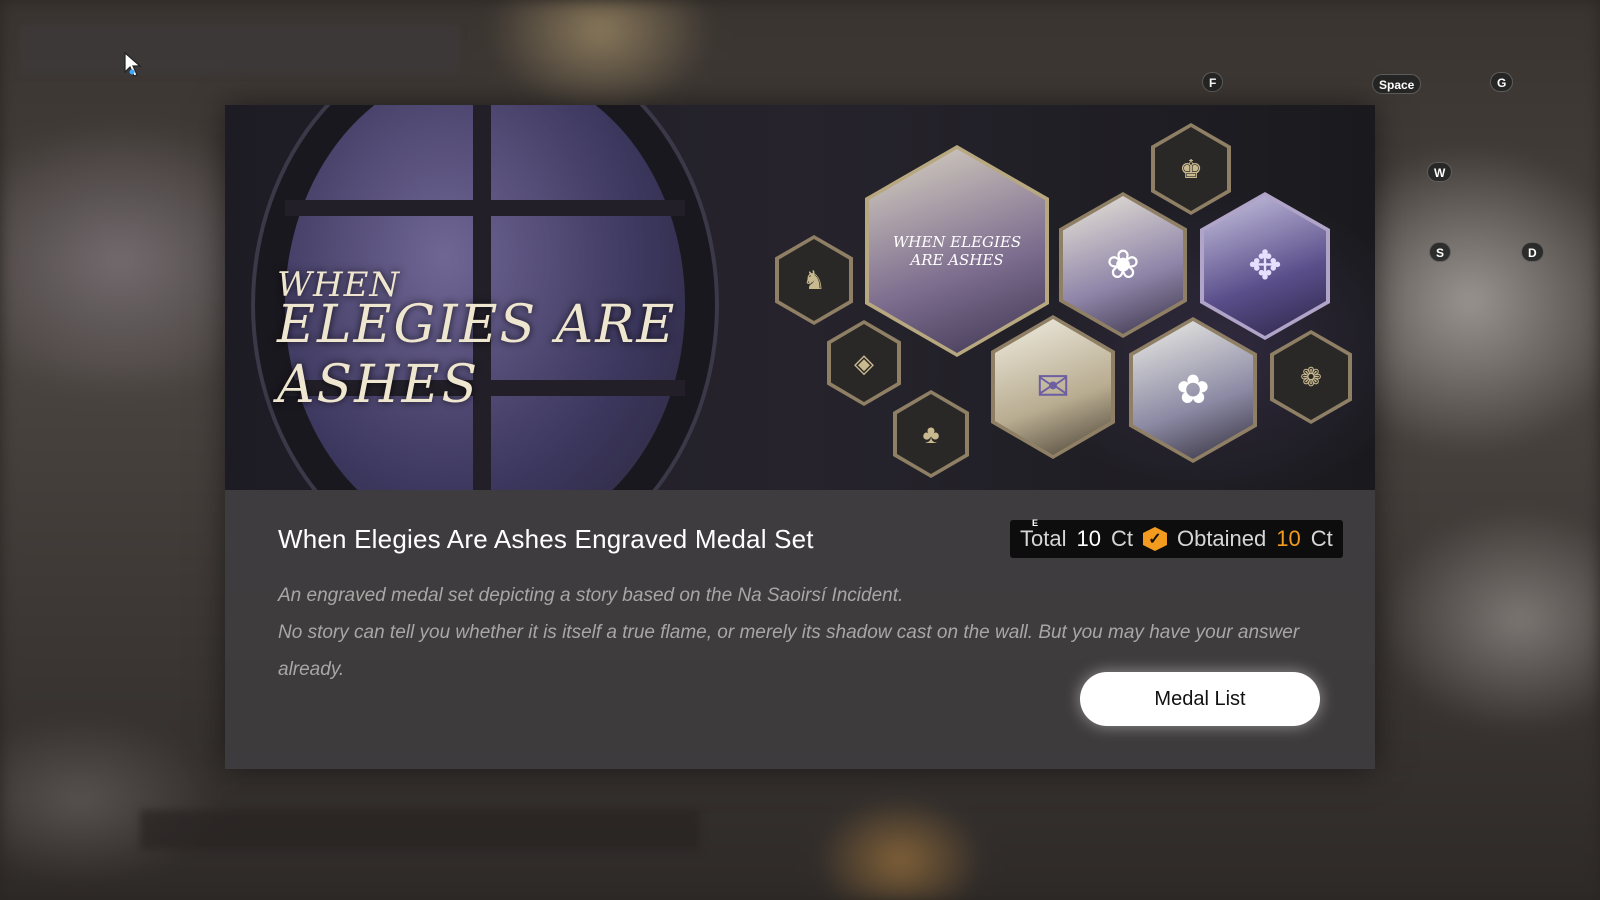  What do you see at coordinates (1288, 538) in the screenshot?
I see `obtained-value: 10` at bounding box center [1288, 538].